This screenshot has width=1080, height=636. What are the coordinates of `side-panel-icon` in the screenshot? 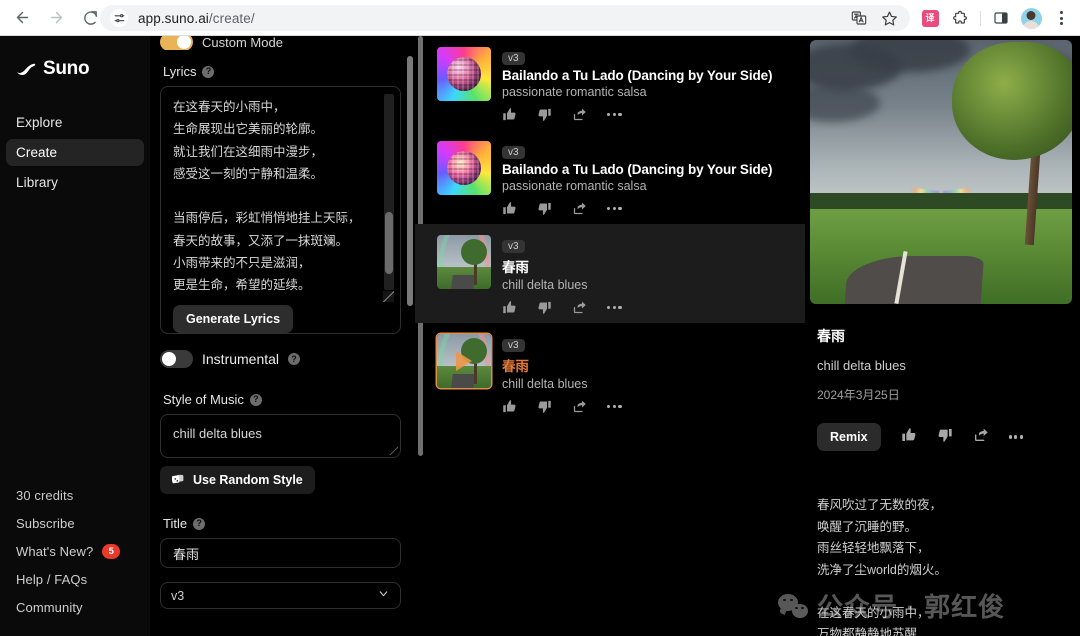 It's located at (1001, 18).